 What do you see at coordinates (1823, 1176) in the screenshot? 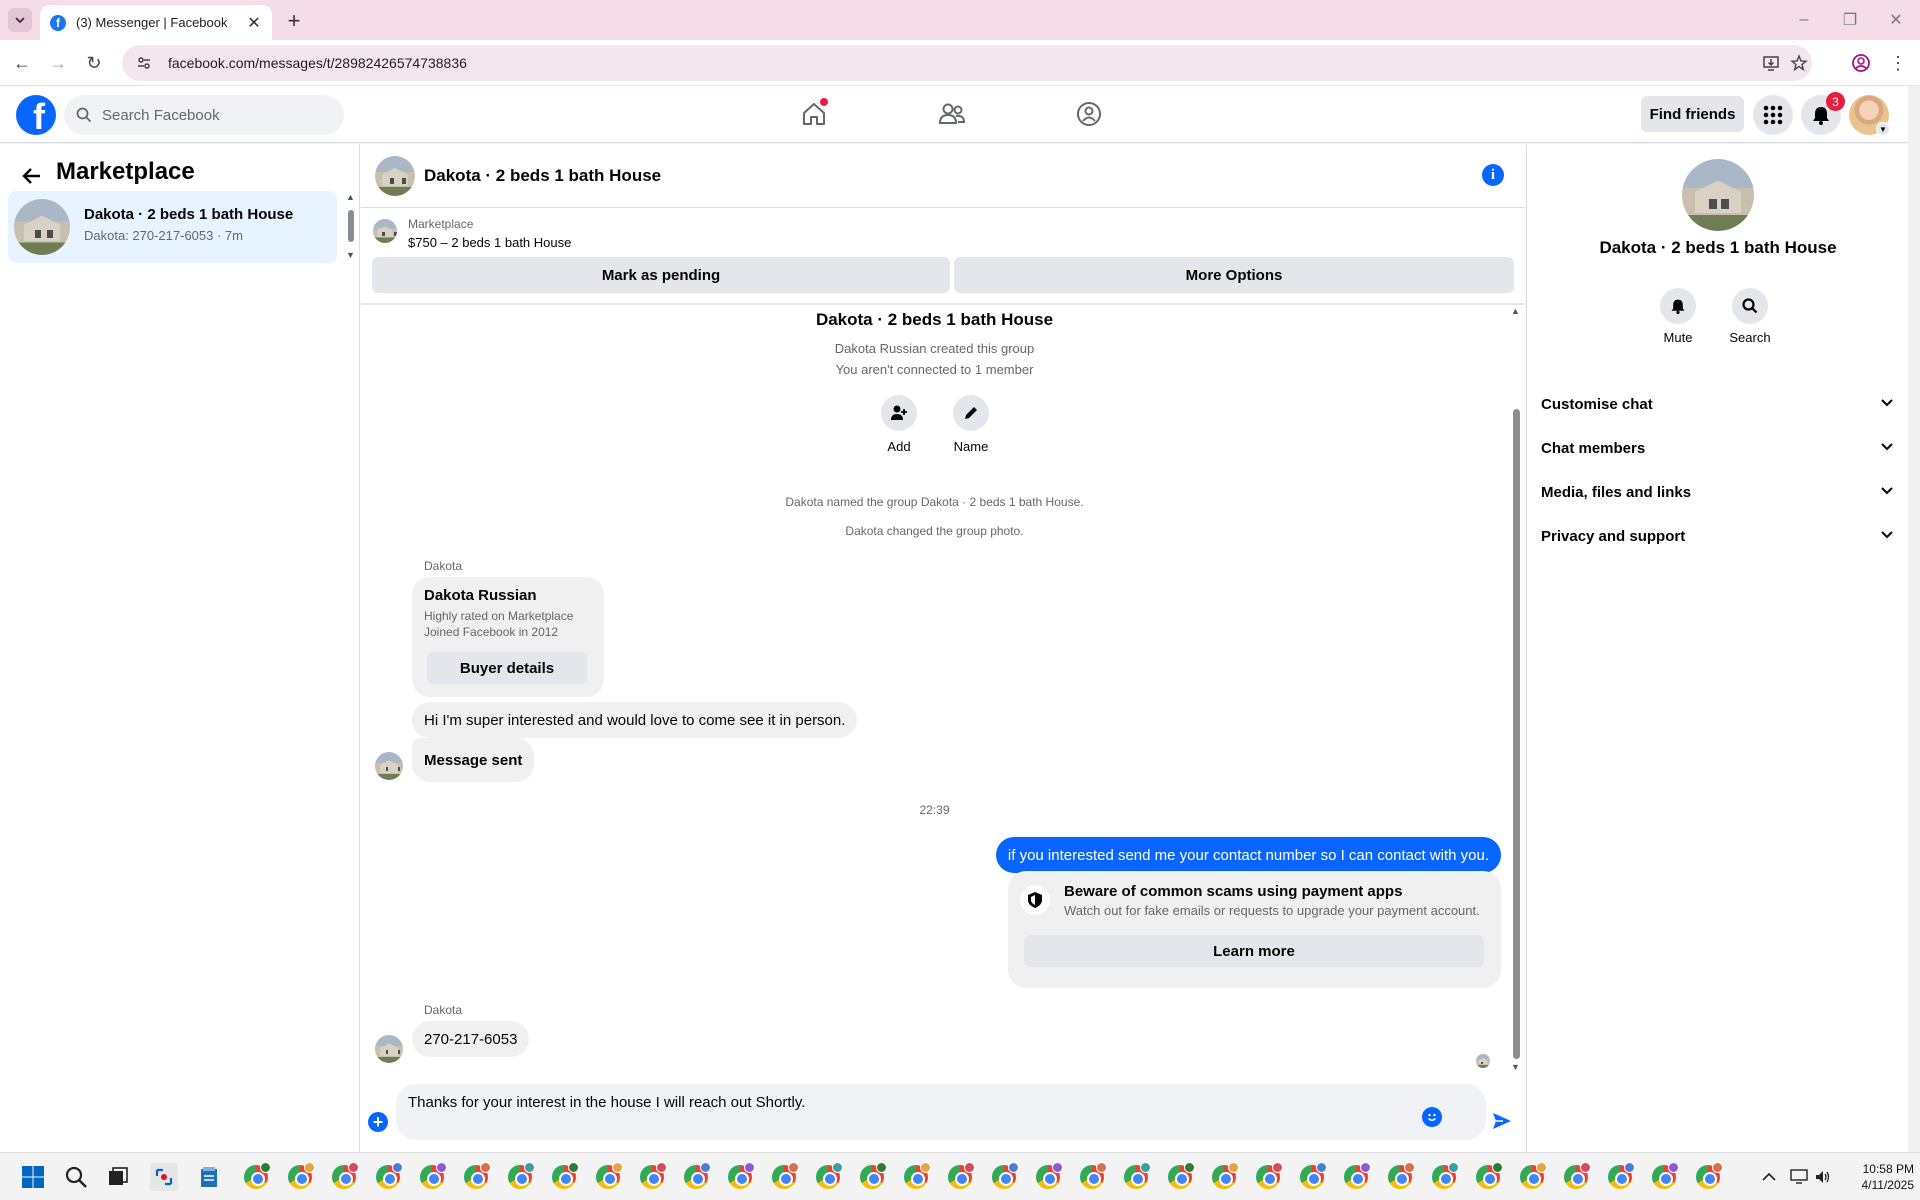
I see `volume-icon` at bounding box center [1823, 1176].